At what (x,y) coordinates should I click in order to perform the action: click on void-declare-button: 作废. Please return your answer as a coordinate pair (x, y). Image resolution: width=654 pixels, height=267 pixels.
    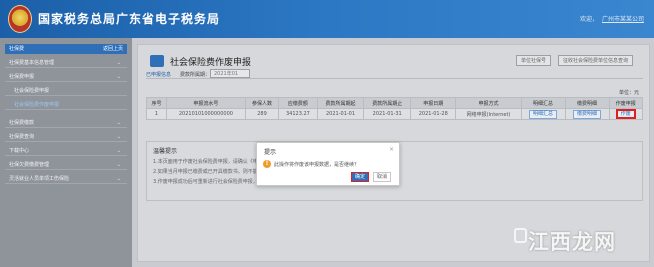
    Looking at the image, I should click on (625, 114).